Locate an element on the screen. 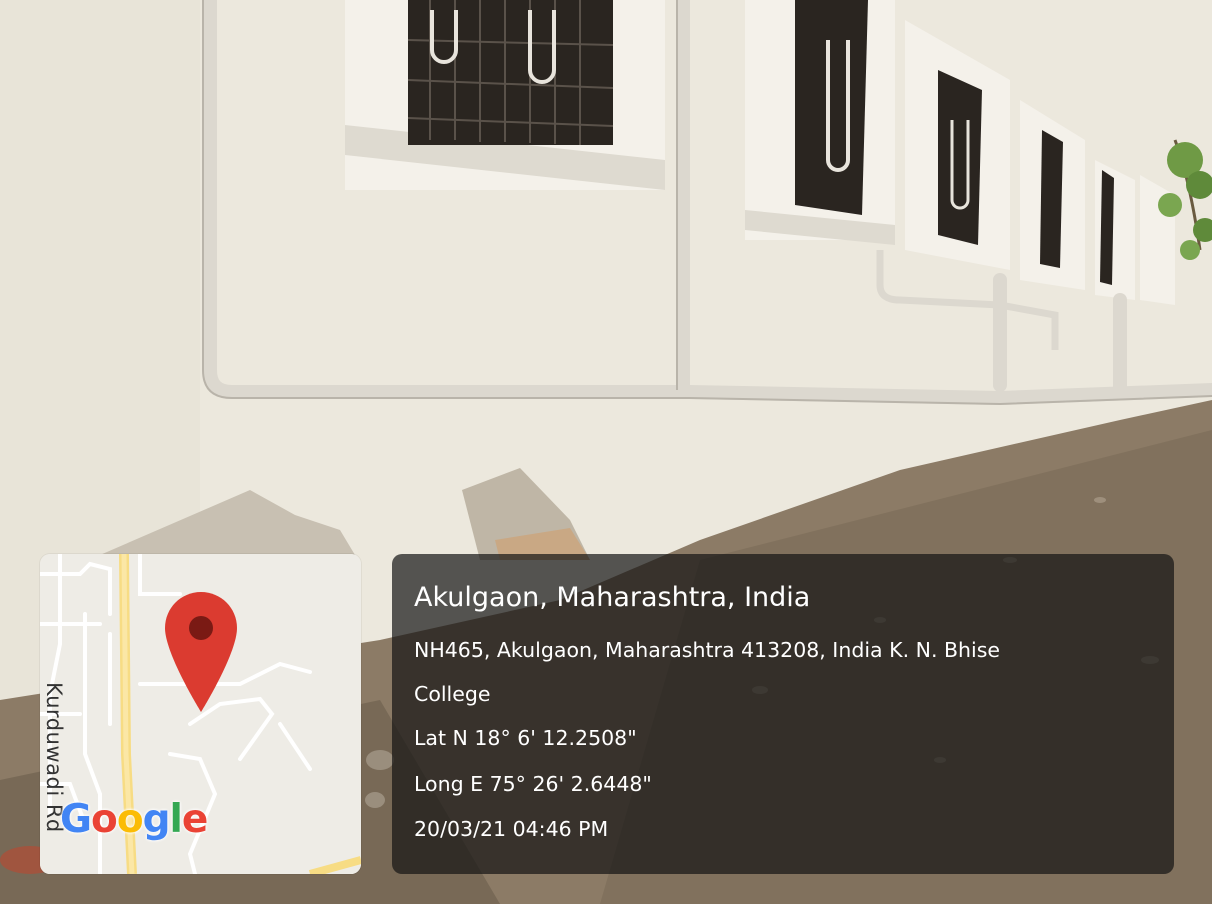  logo-letter: g is located at coordinates (156, 819).